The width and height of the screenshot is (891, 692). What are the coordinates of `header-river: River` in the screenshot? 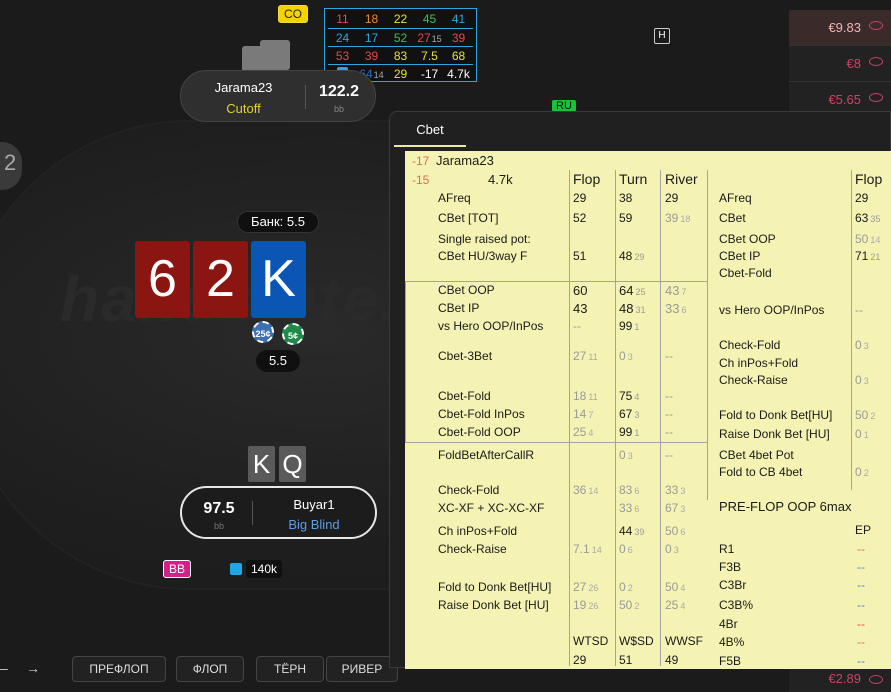 It's located at (681, 179).